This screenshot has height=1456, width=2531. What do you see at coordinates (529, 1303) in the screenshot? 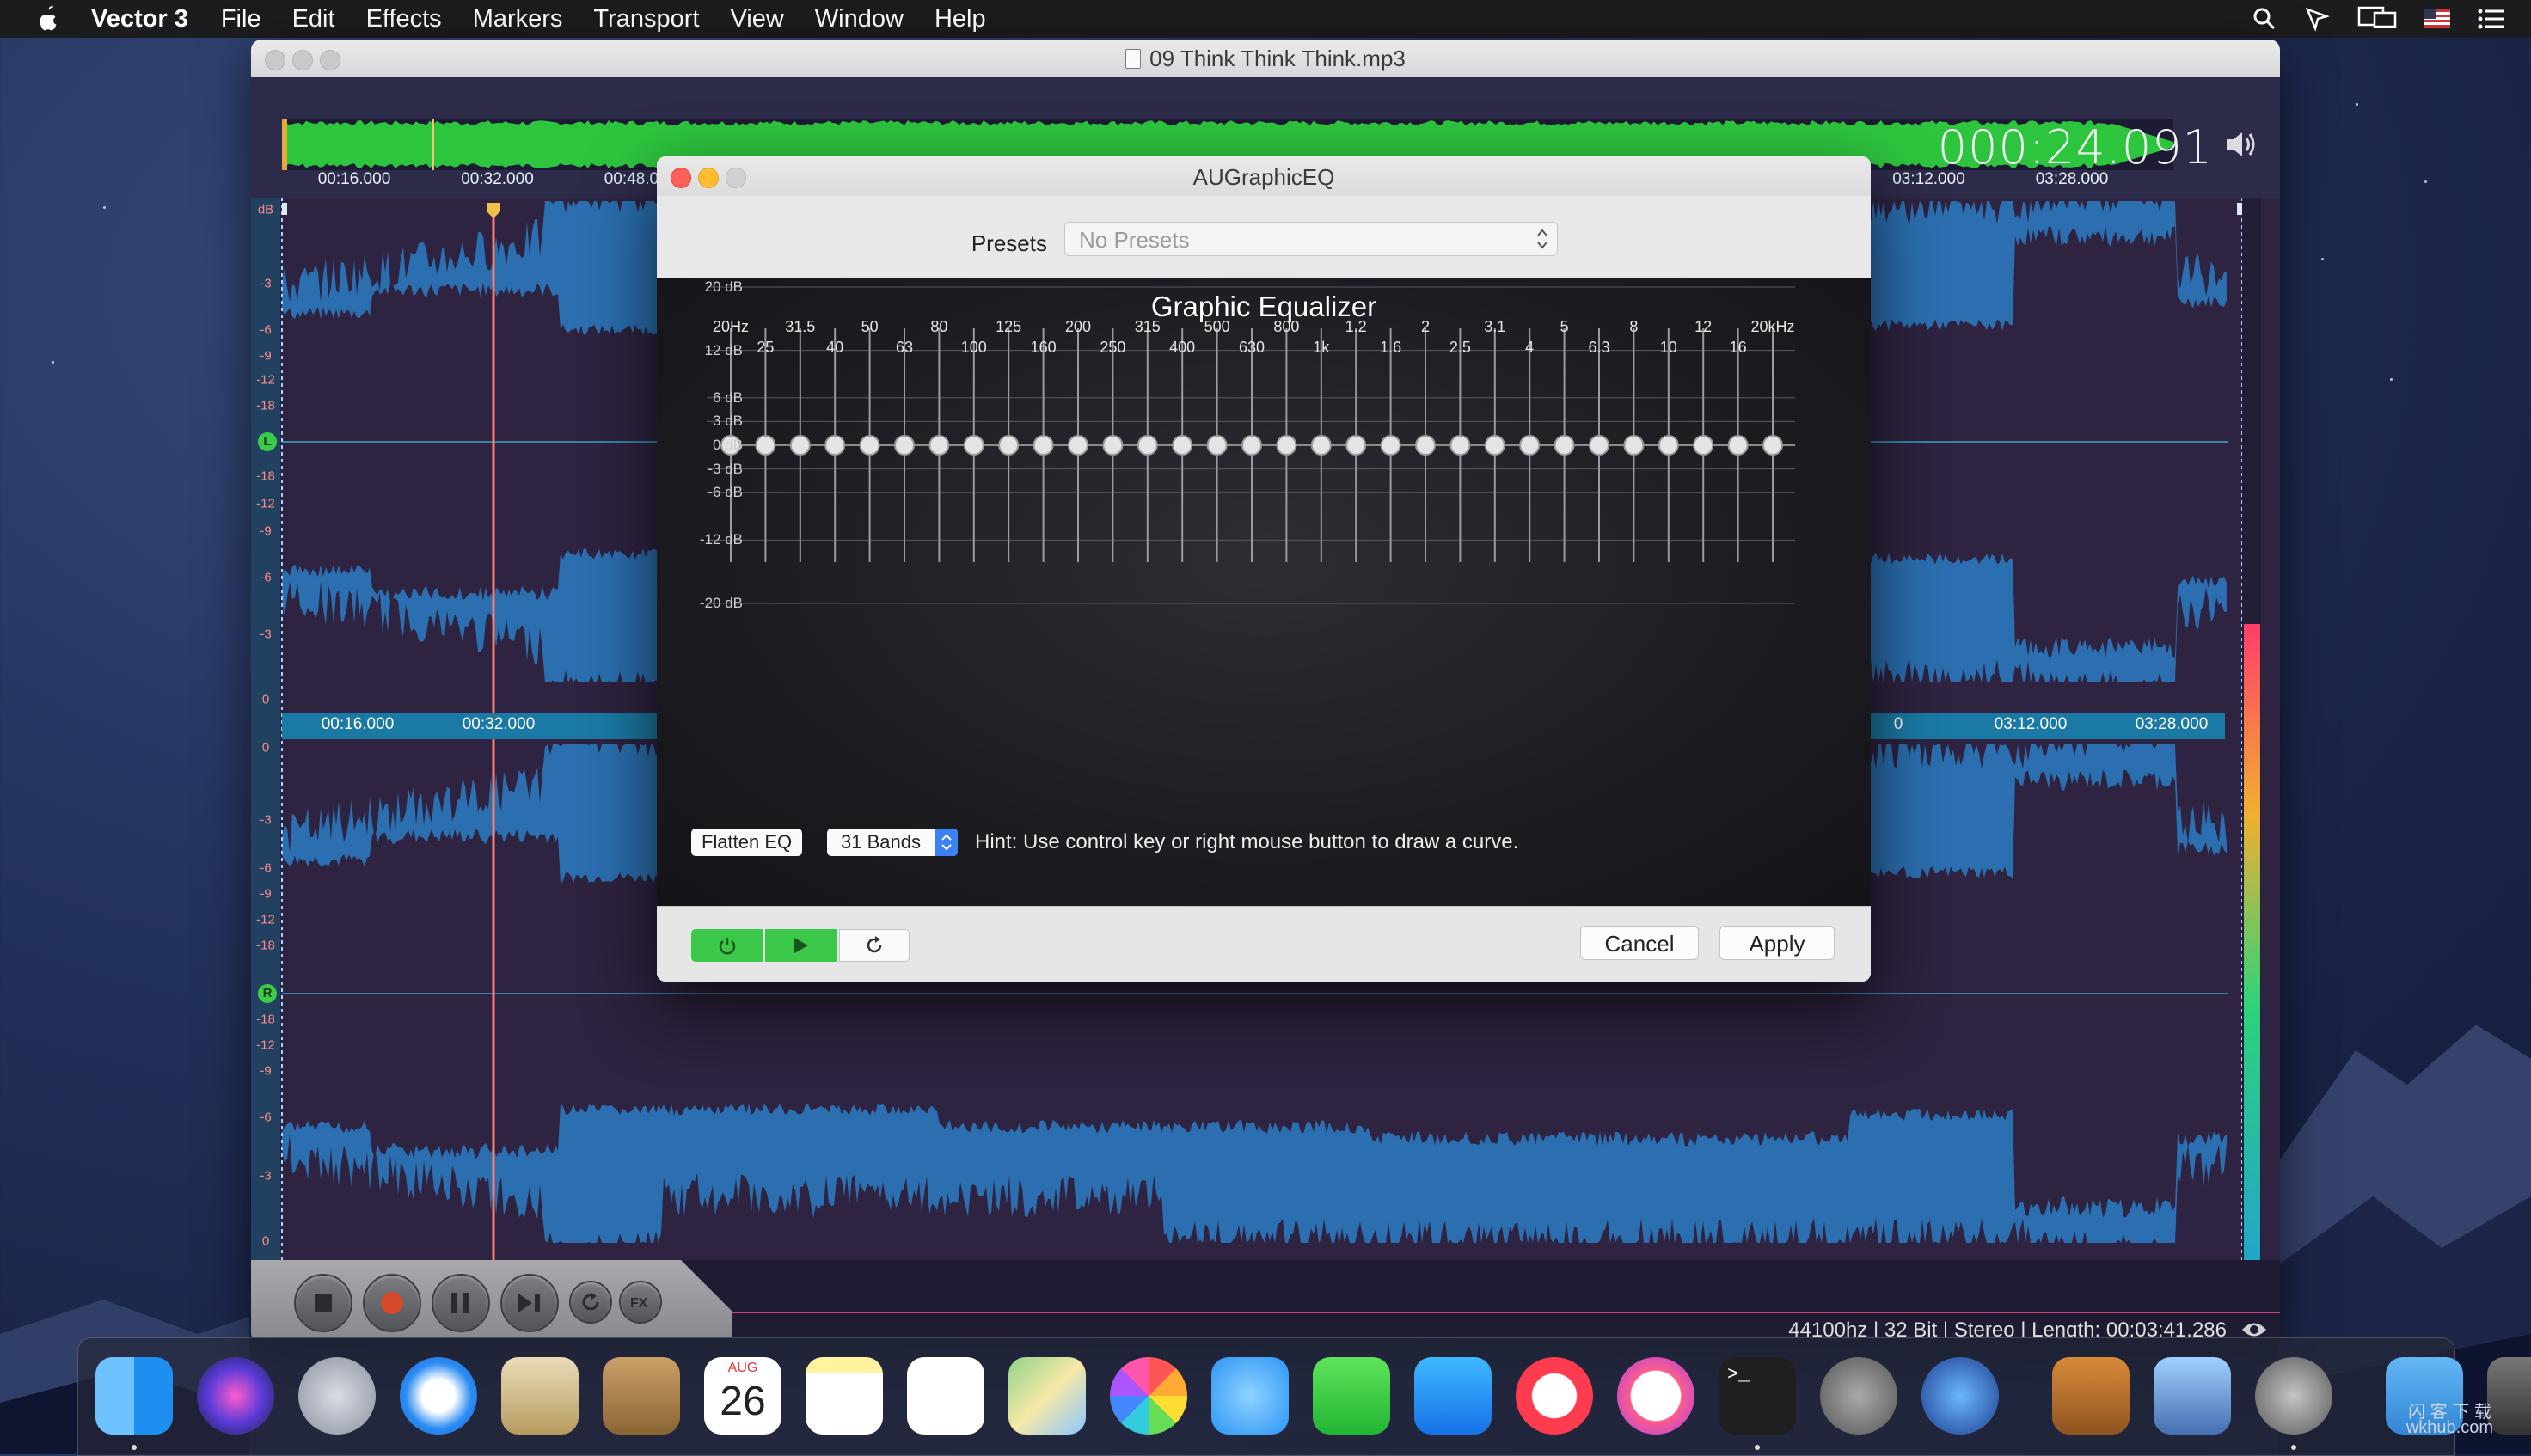
I see `skip-forward-button` at bounding box center [529, 1303].